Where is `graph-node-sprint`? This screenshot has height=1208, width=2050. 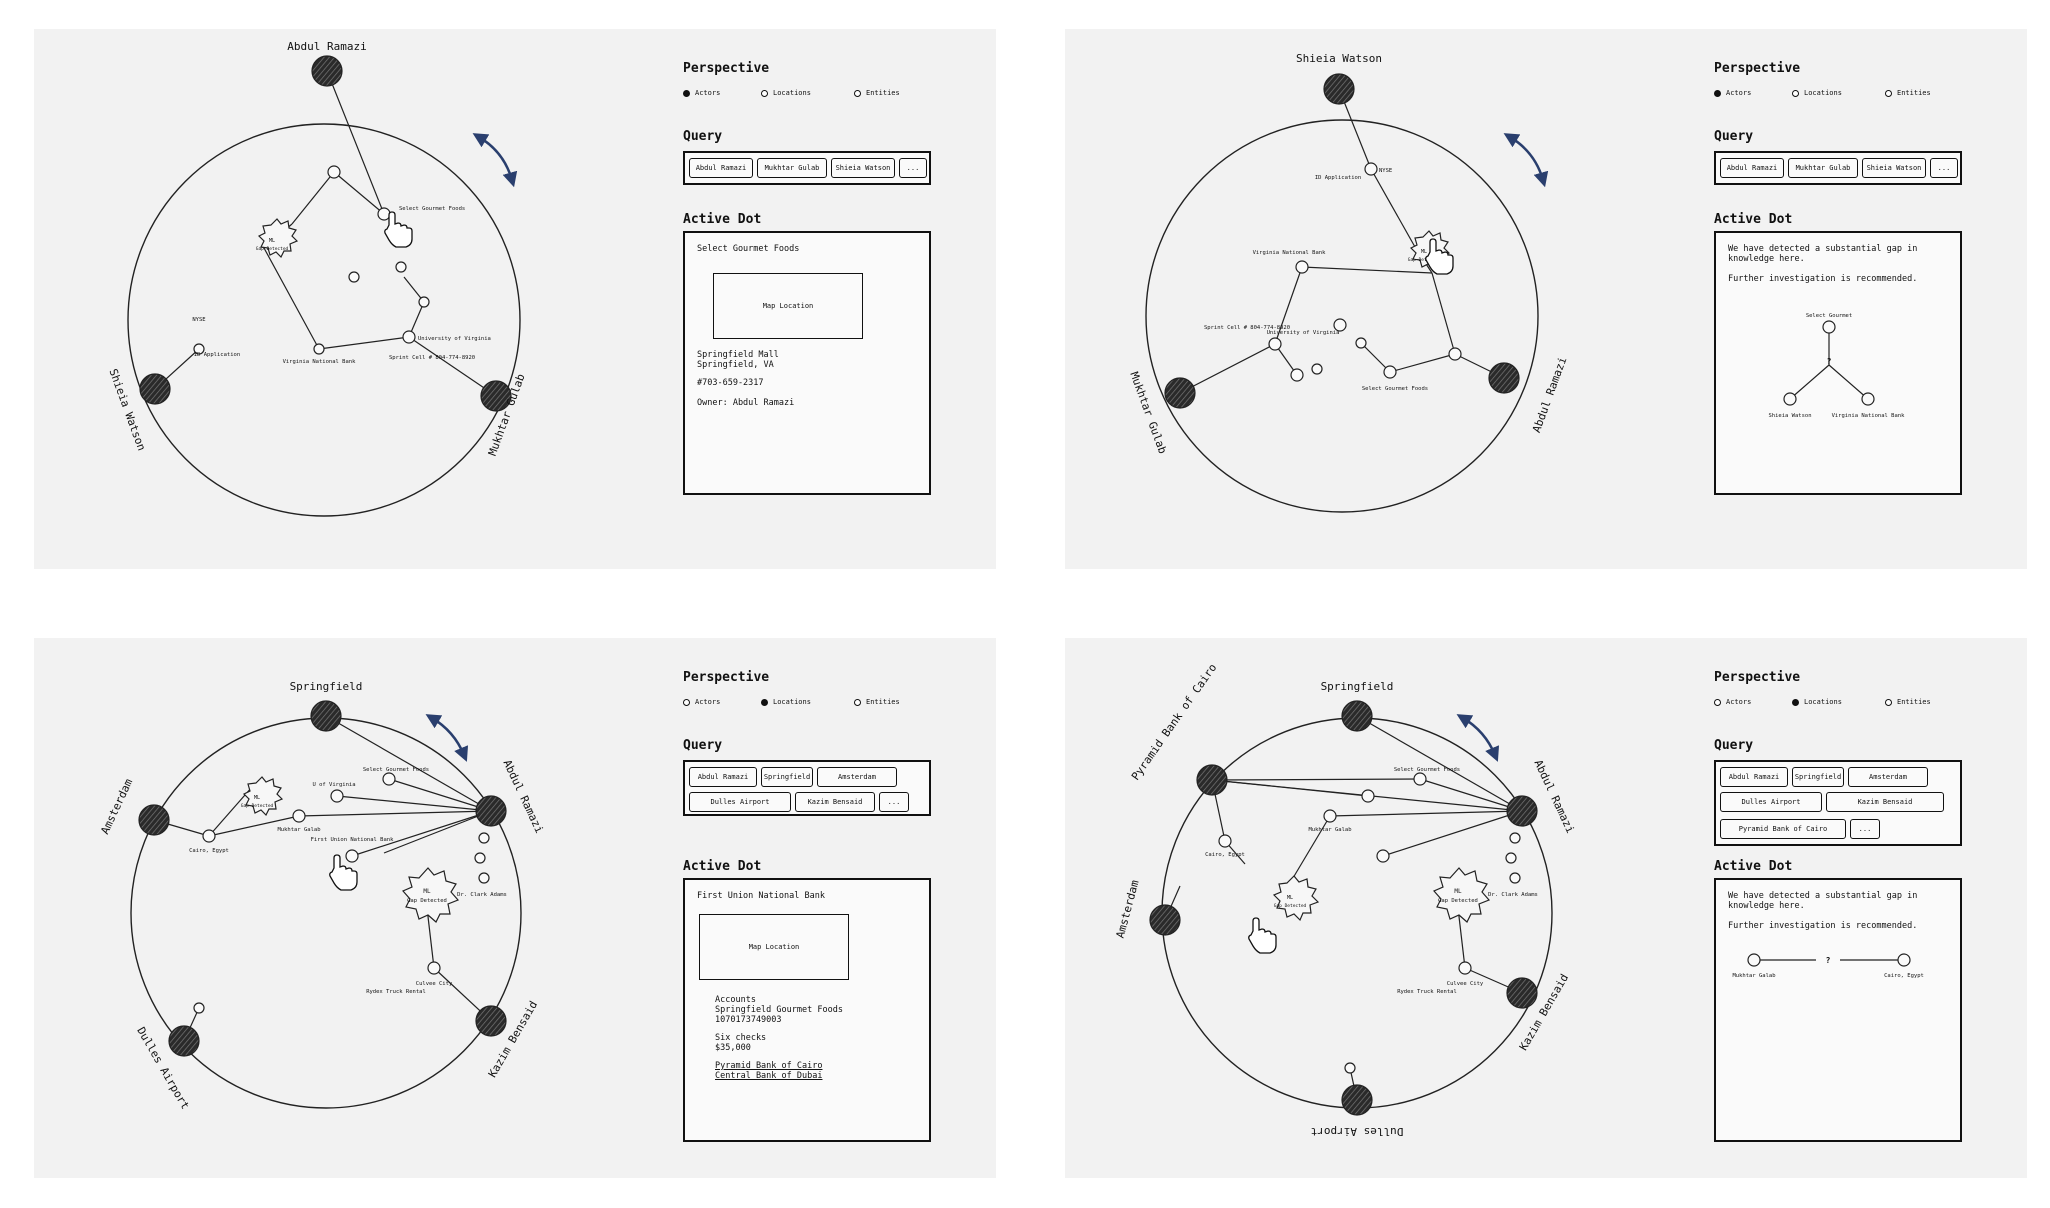
graph-node-sprint is located at coordinates (1275, 344).